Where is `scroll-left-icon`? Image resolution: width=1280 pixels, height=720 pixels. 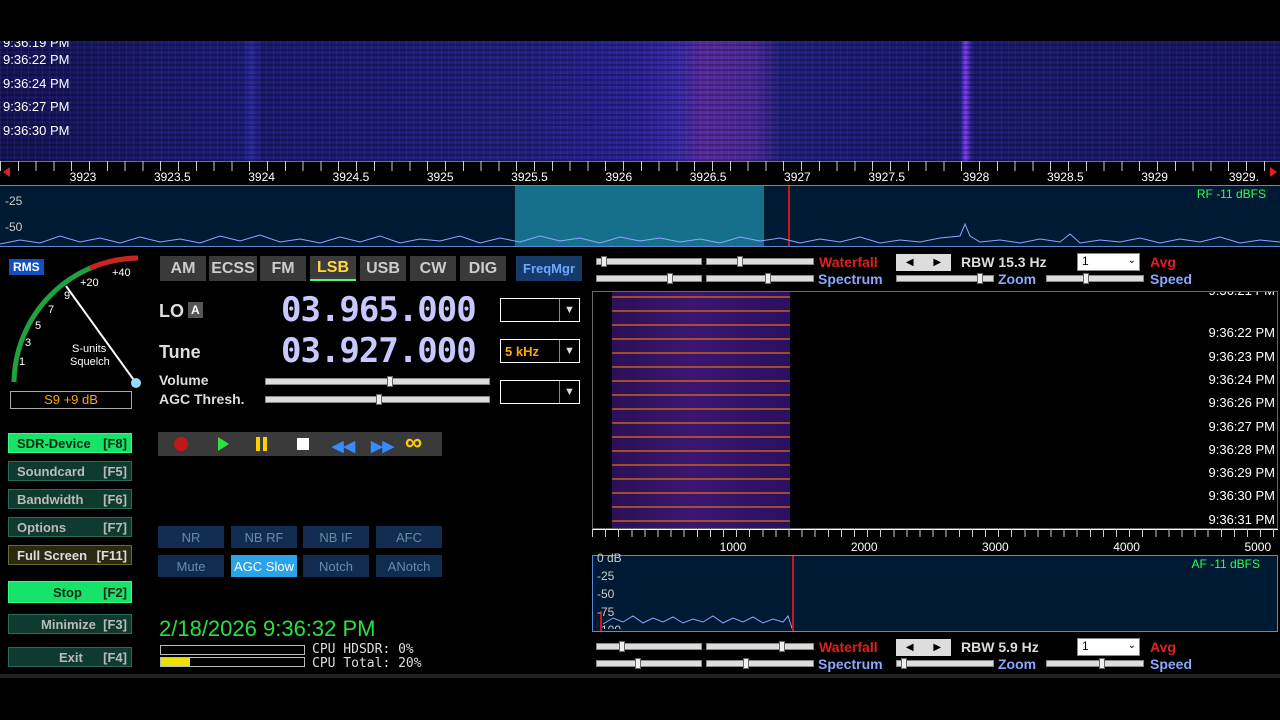 scroll-left-icon is located at coordinates (6, 172).